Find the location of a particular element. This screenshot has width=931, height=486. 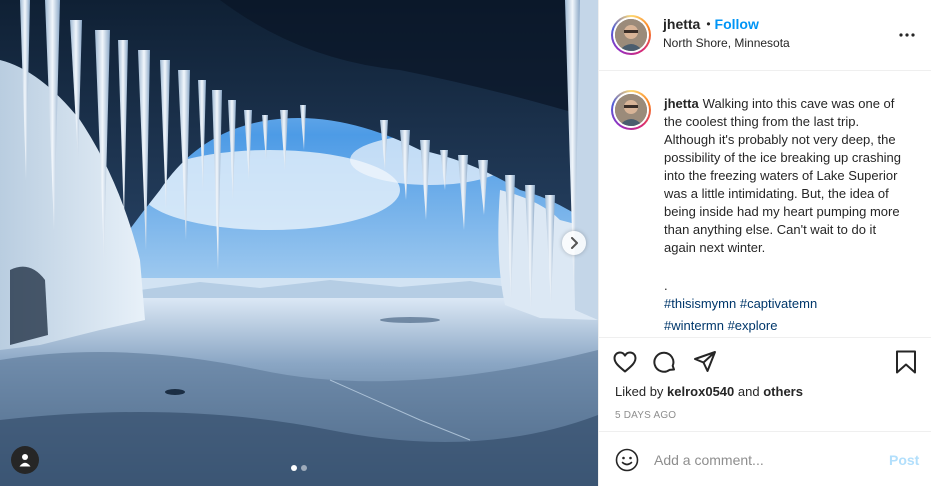

paper-plane-icon is located at coordinates (705, 361).